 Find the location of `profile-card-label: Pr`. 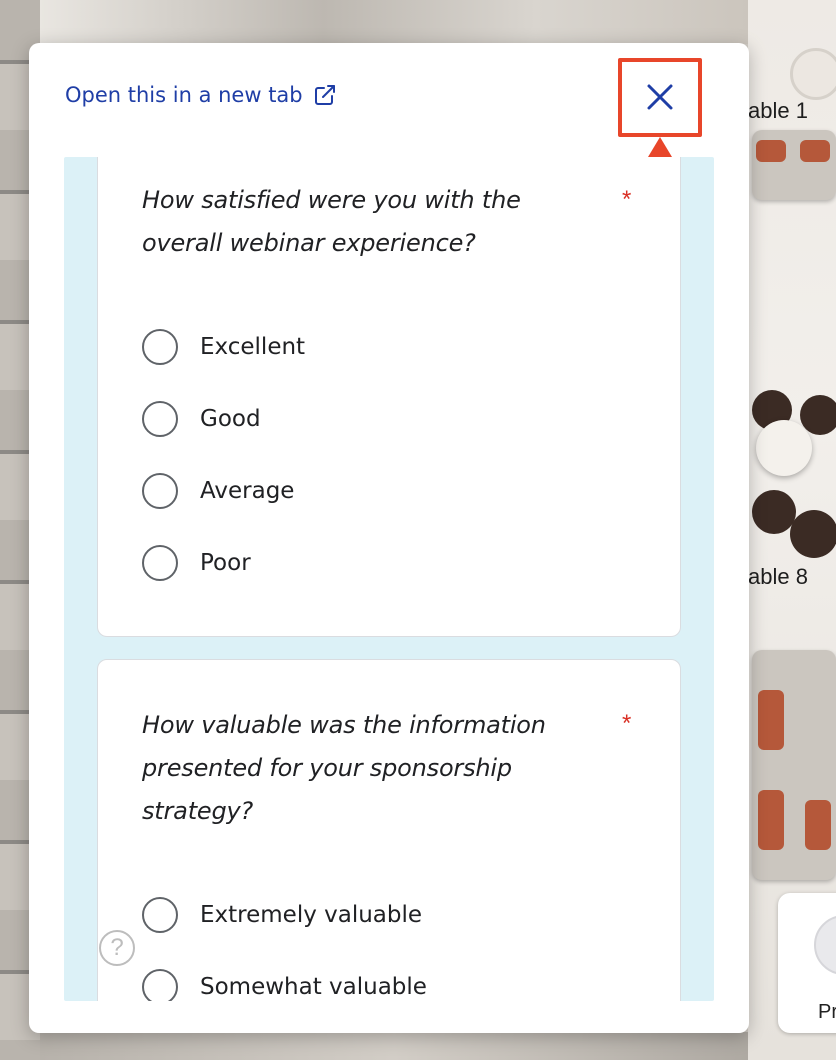

profile-card-label: Pr is located at coordinates (827, 1012).